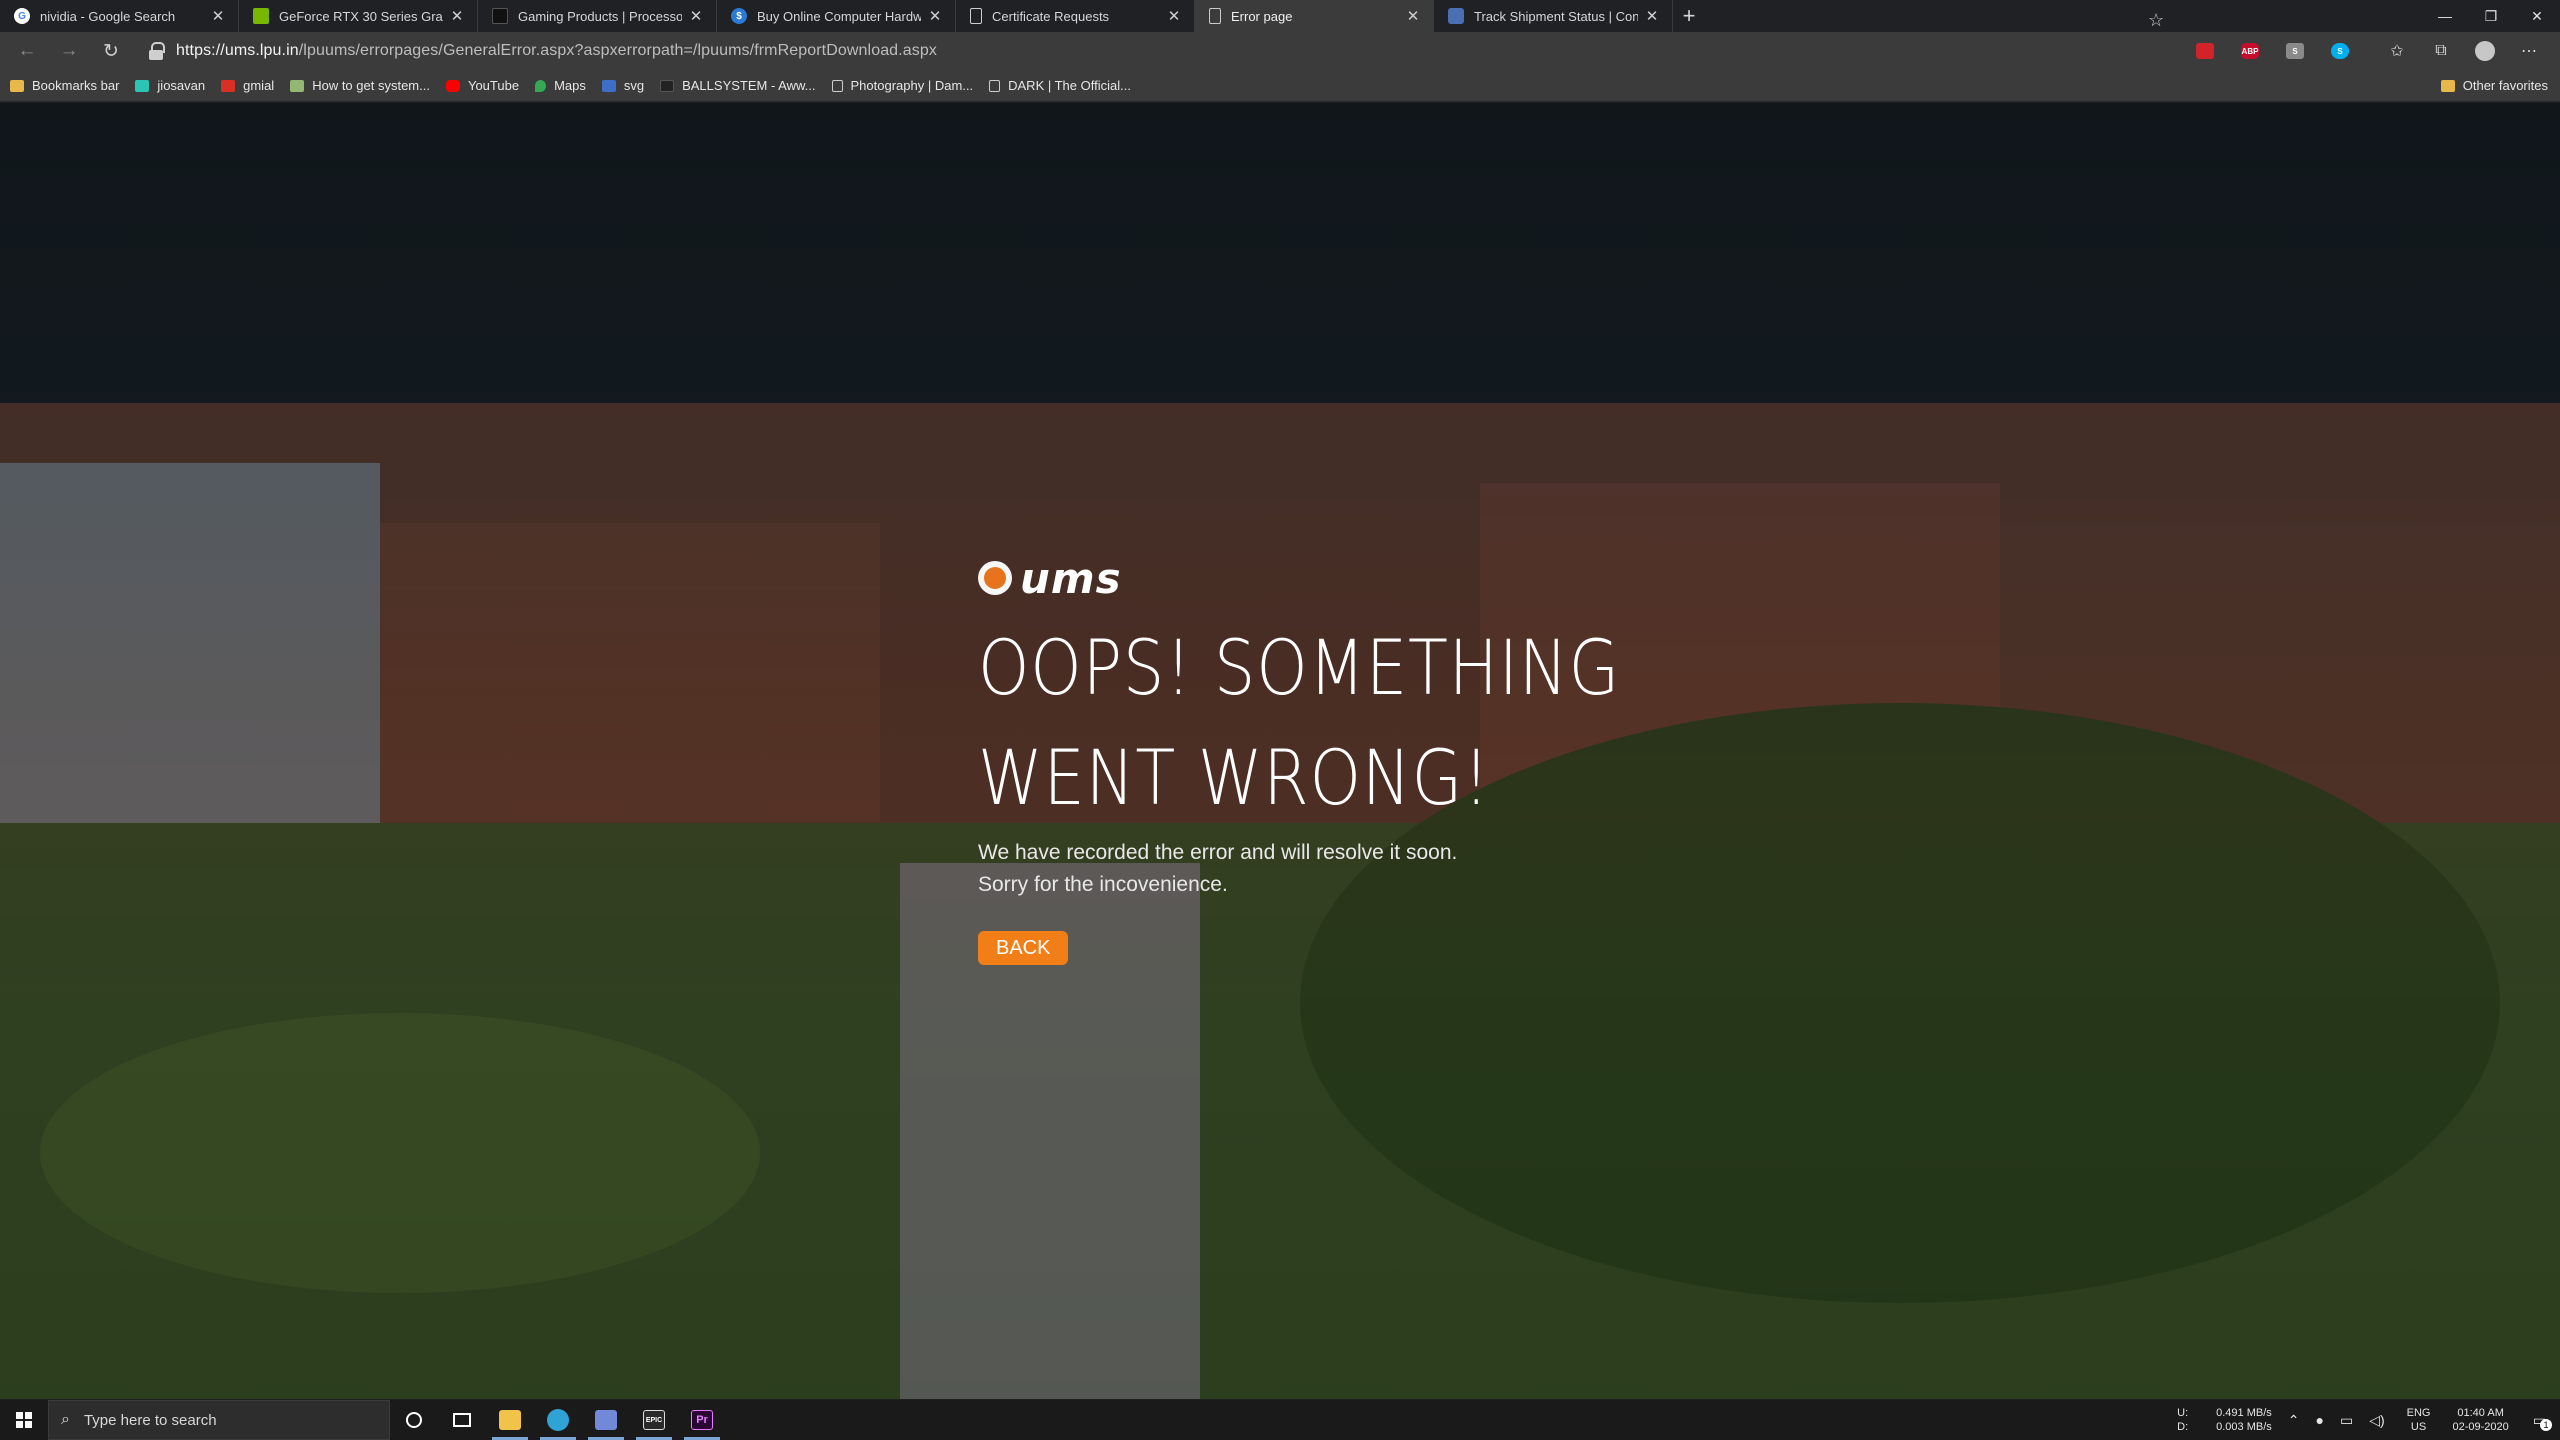 This screenshot has width=2560, height=1440. I want to click on more-menu-icon: ⋯, so click(2529, 51).